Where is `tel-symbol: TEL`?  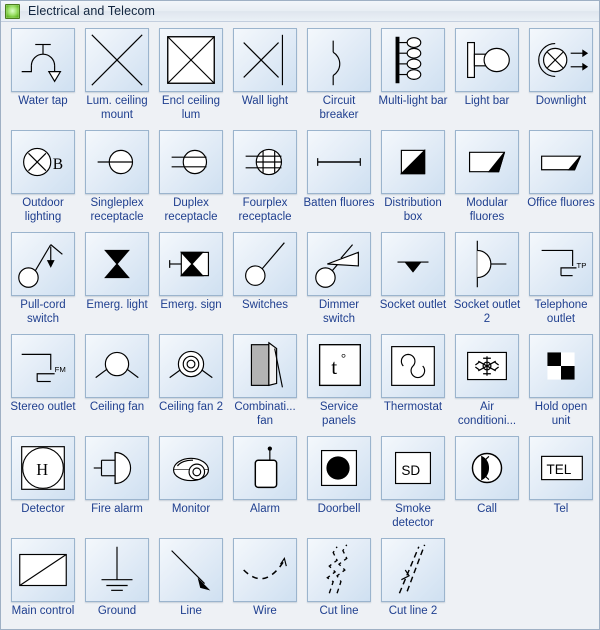
tel-symbol: TEL is located at coordinates (561, 468).